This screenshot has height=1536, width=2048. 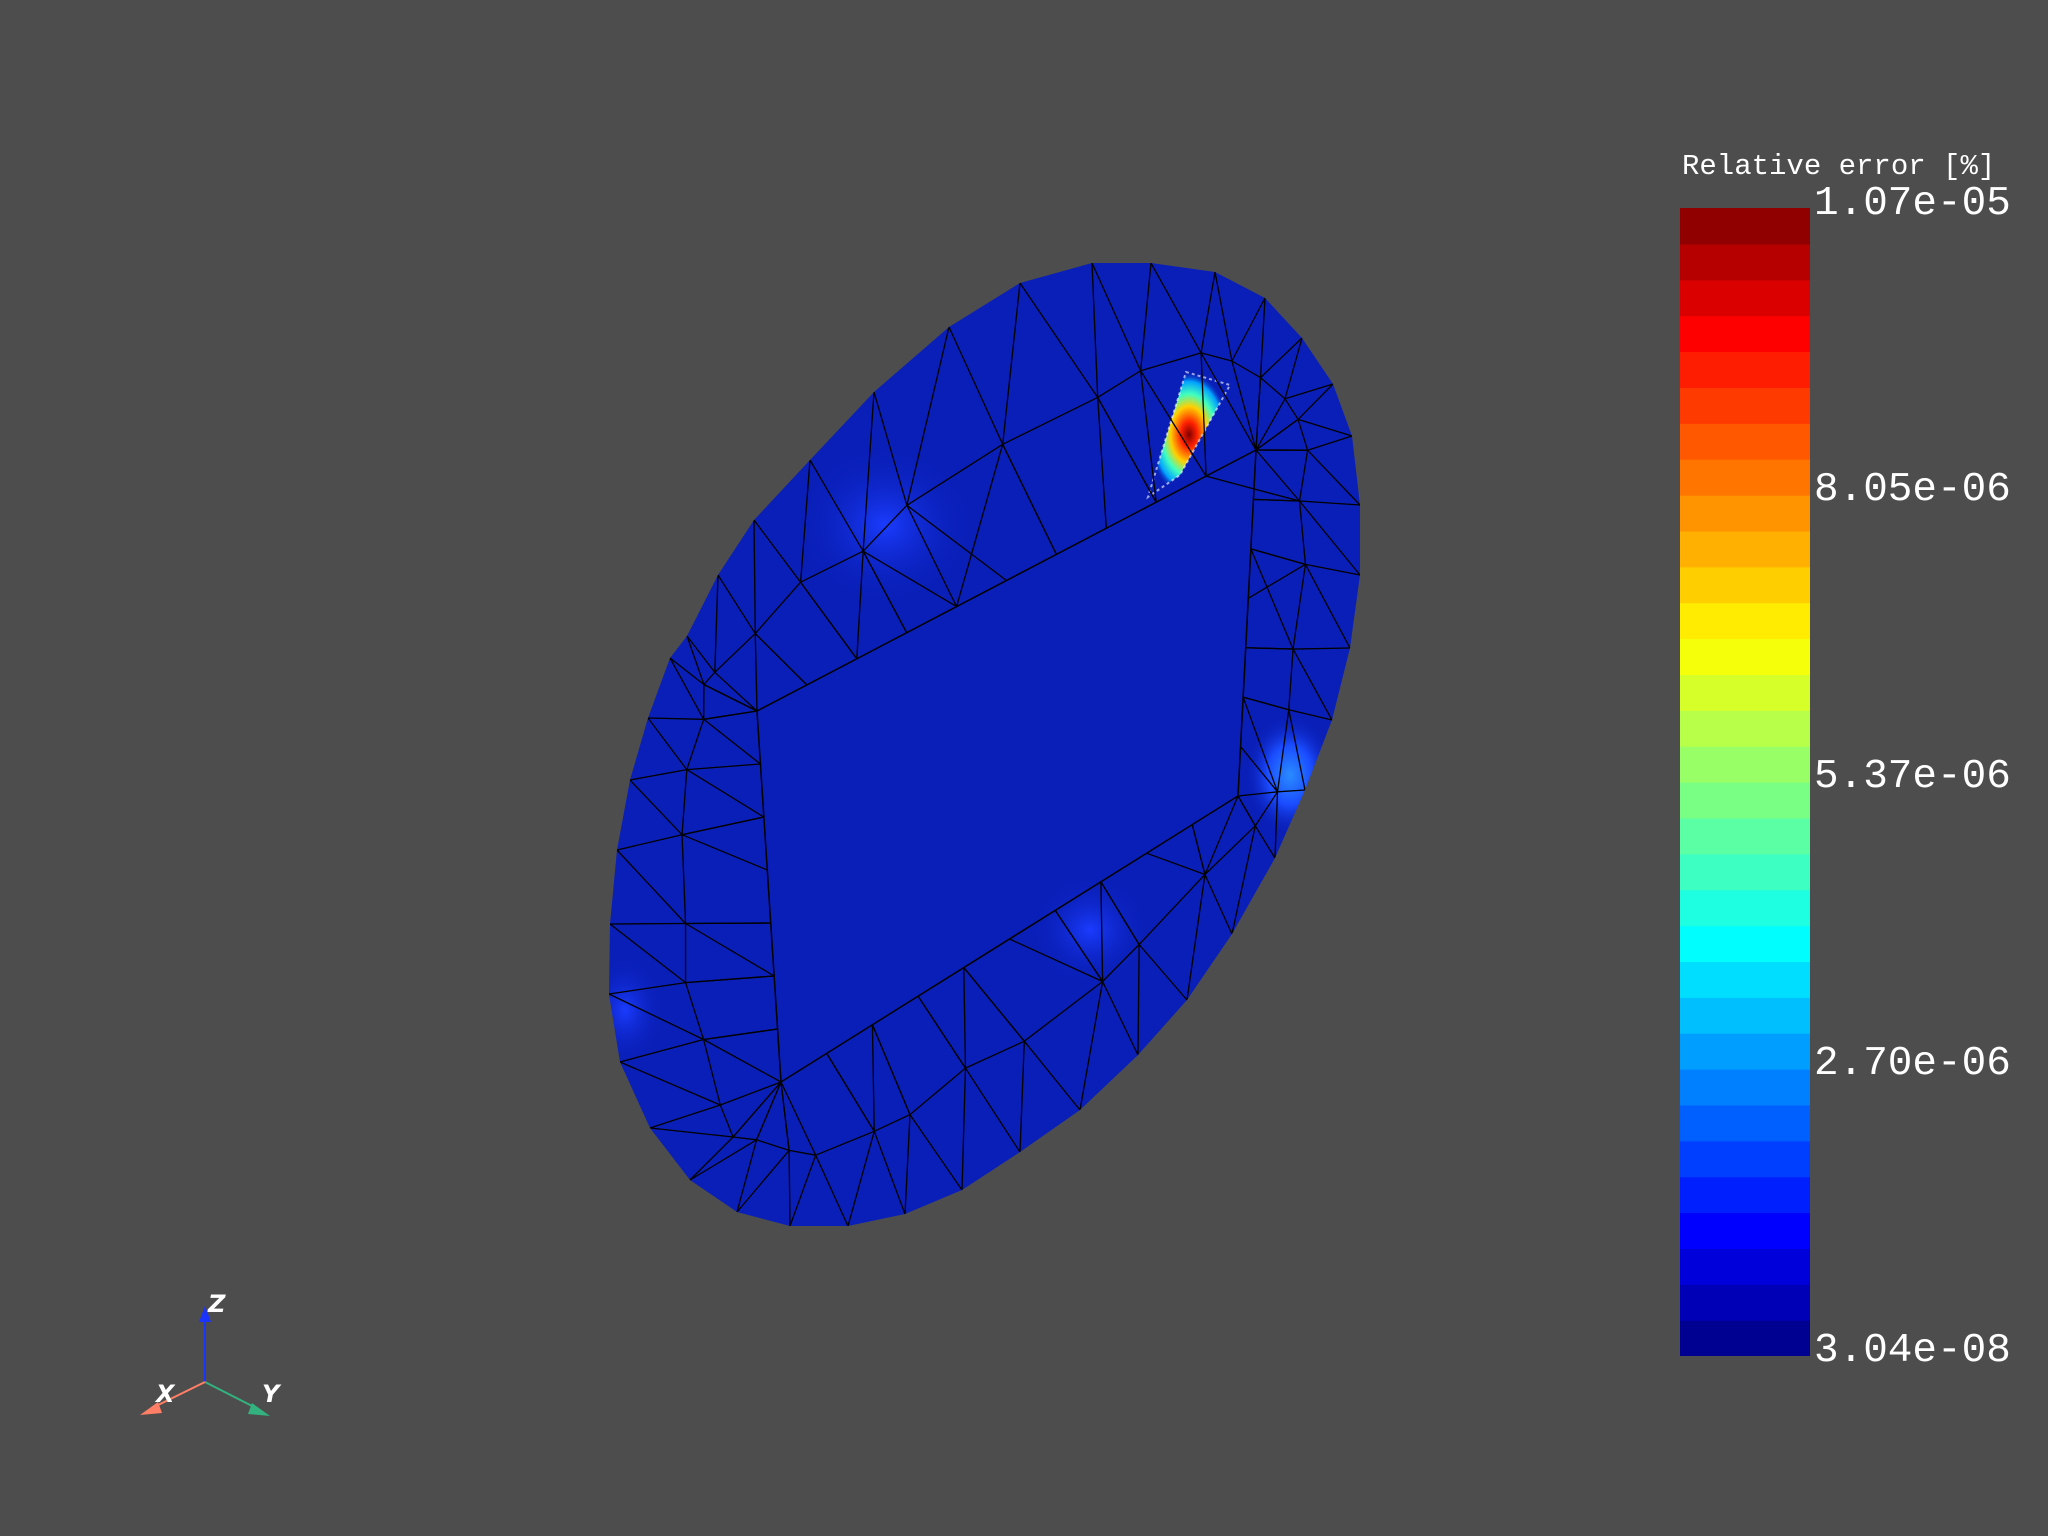 What do you see at coordinates (211, 1353) in the screenshot?
I see `orientation-axes-widget: Z Y X` at bounding box center [211, 1353].